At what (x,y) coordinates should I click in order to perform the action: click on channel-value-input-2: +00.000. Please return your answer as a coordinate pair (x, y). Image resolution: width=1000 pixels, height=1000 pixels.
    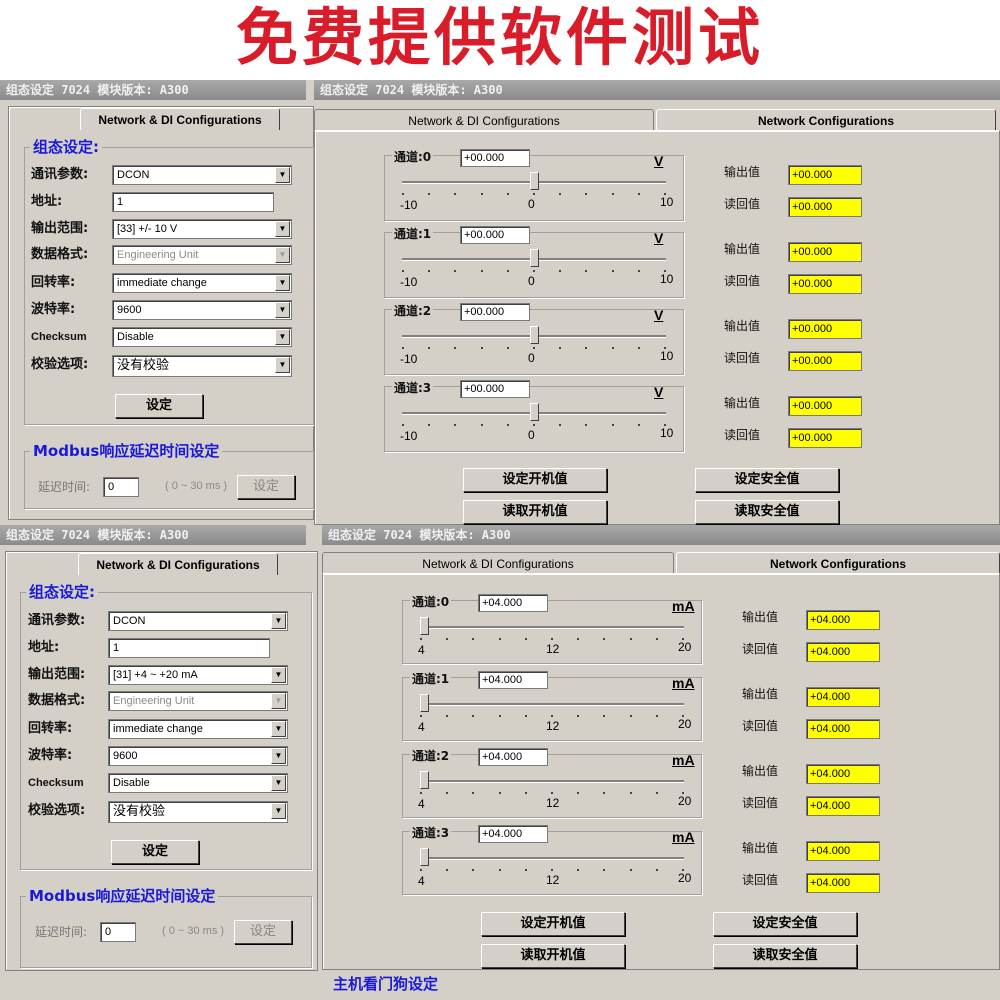
    Looking at the image, I should click on (495, 312).